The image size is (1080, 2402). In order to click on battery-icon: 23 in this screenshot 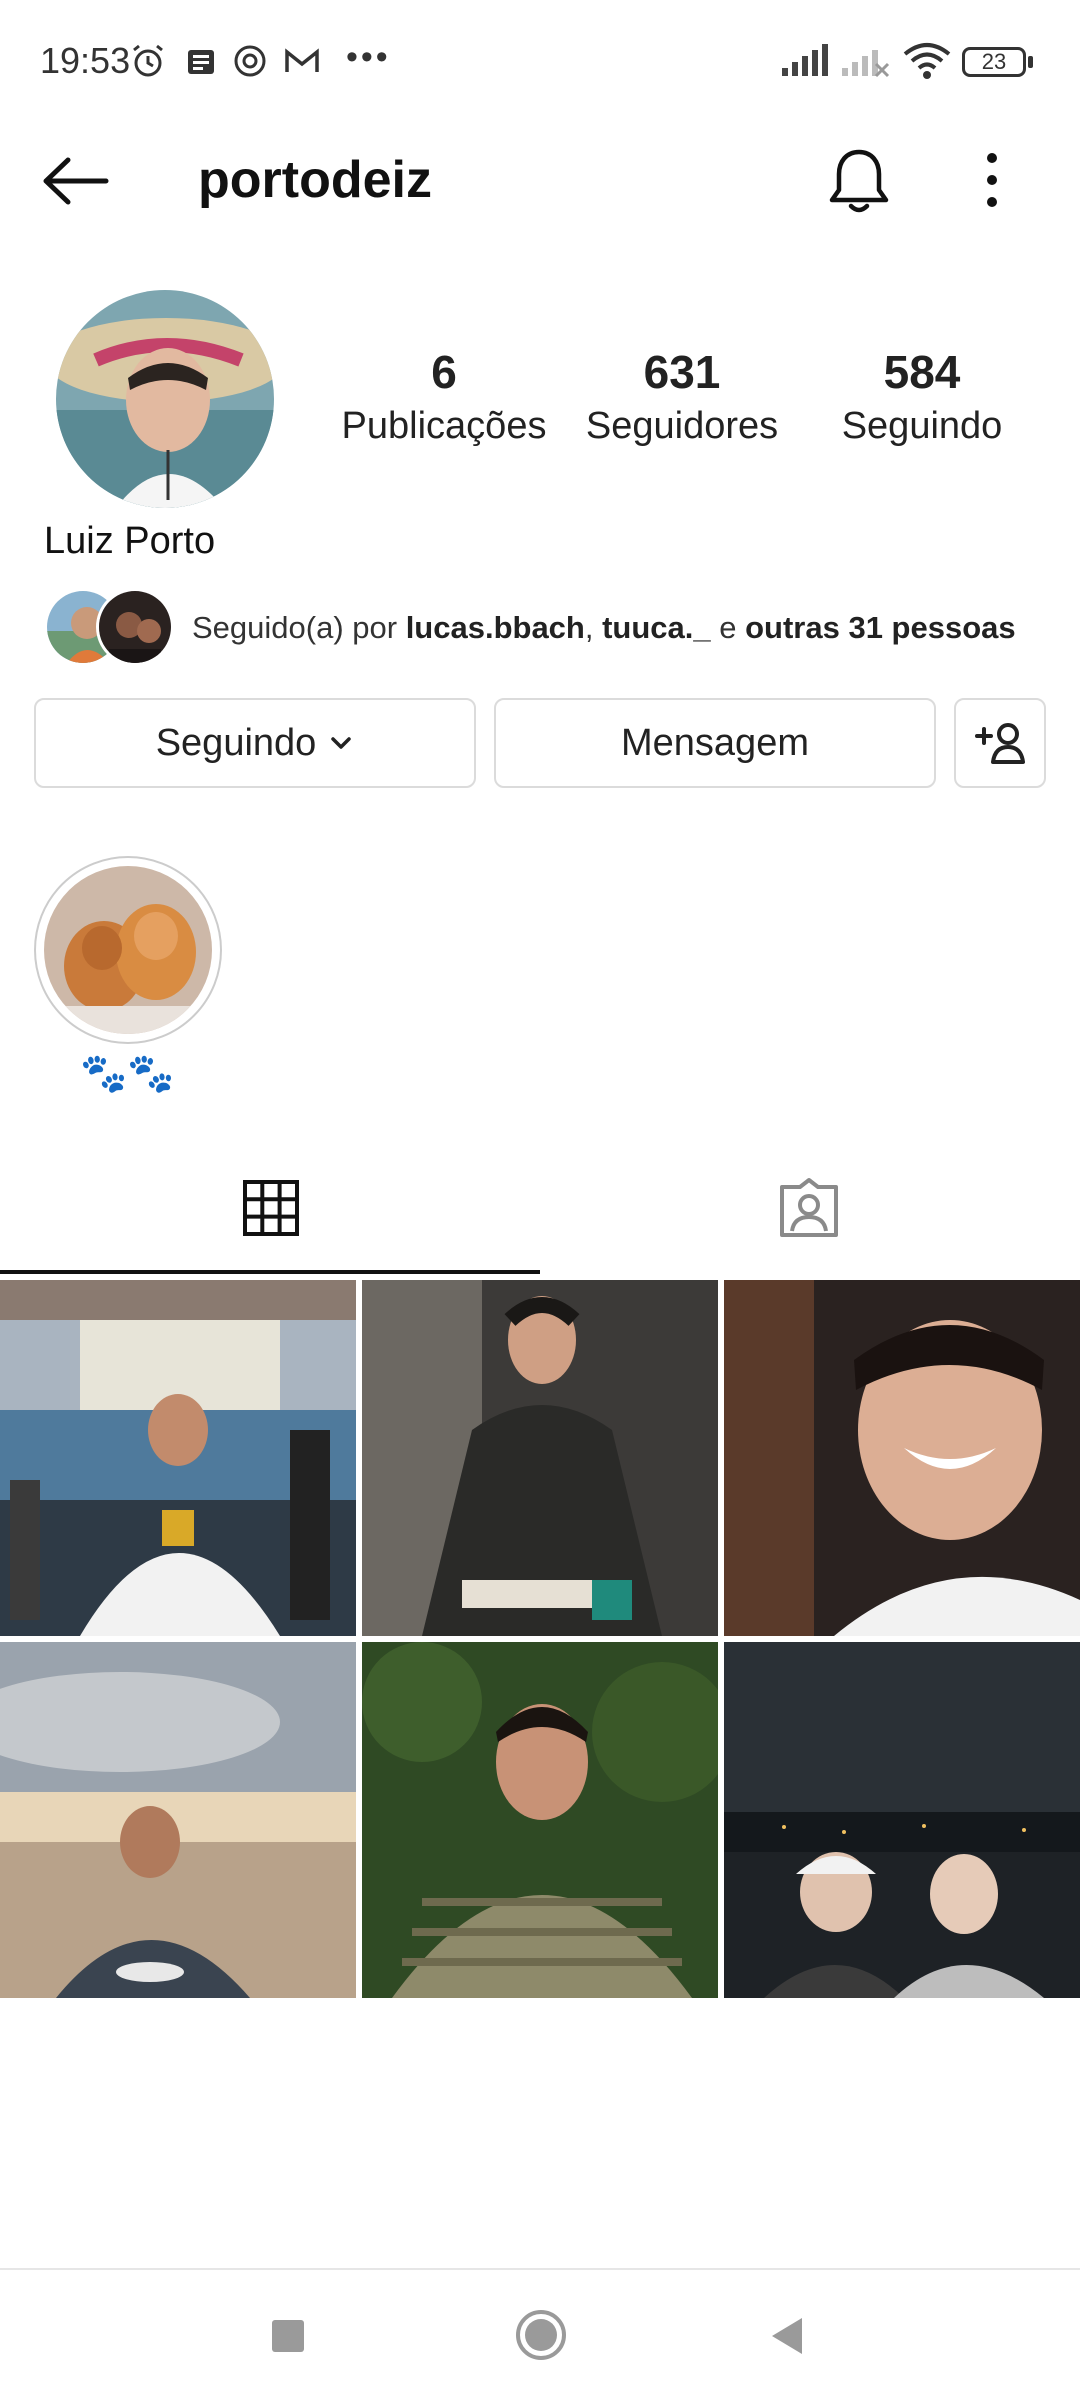, I will do `click(994, 62)`.